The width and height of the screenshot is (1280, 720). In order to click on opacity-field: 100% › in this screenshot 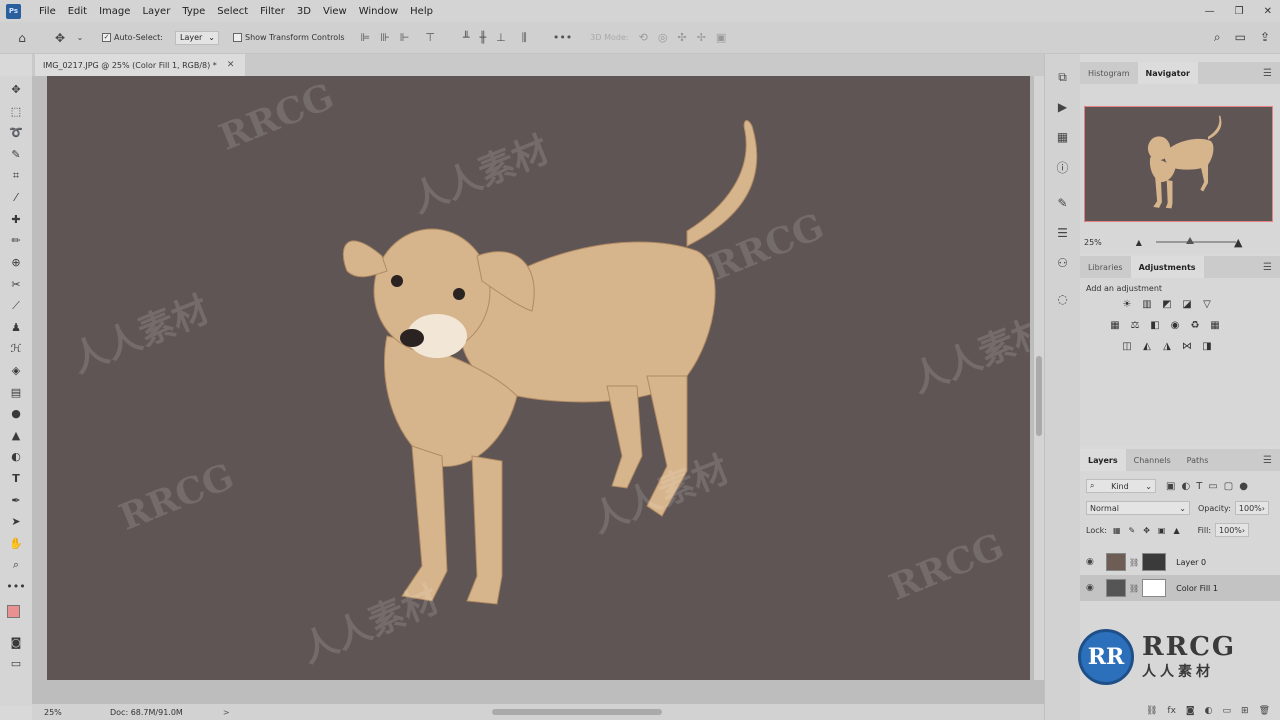, I will do `click(1251, 508)`.